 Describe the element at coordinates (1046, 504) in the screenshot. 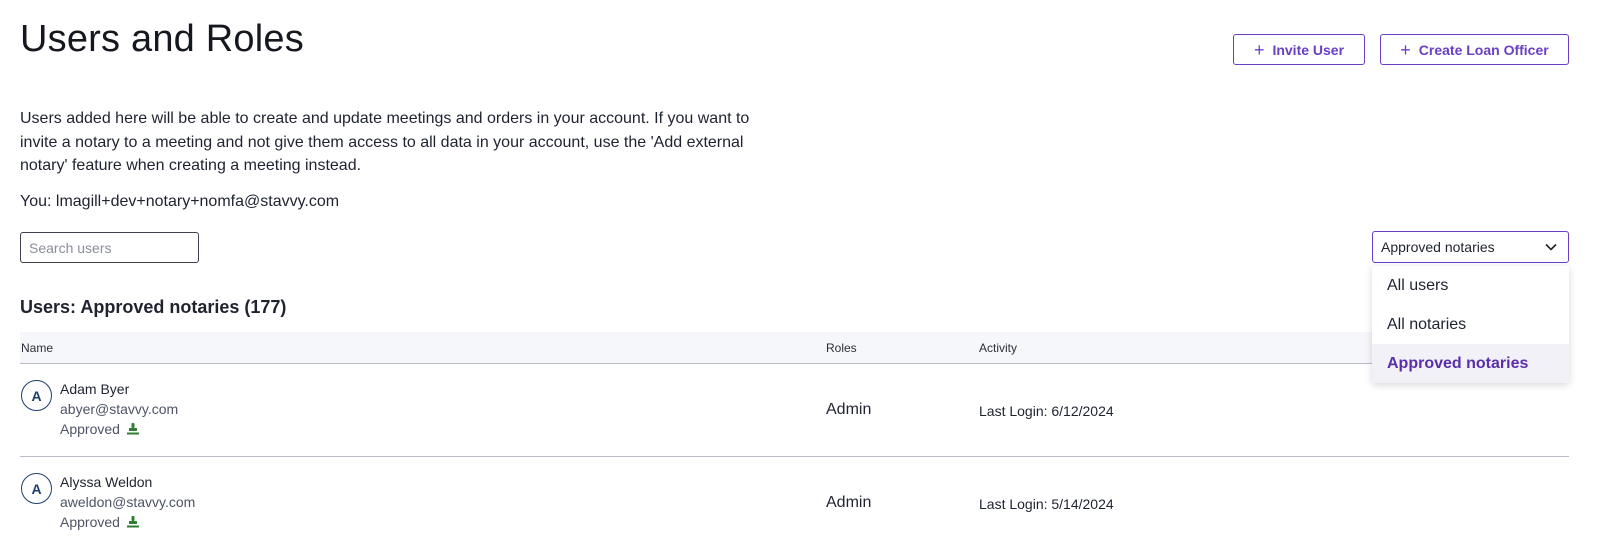

I see `user-activity: Last Login: 5/14/2024` at that location.